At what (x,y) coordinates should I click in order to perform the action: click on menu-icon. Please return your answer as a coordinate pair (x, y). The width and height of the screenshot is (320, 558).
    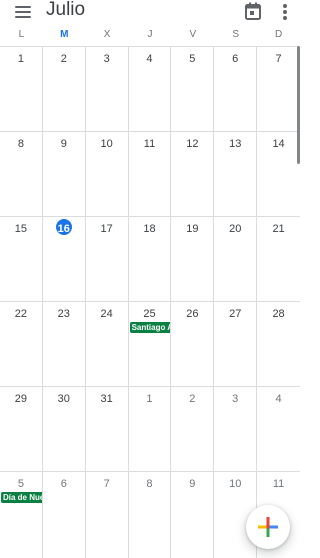
    Looking at the image, I should click on (23, 11).